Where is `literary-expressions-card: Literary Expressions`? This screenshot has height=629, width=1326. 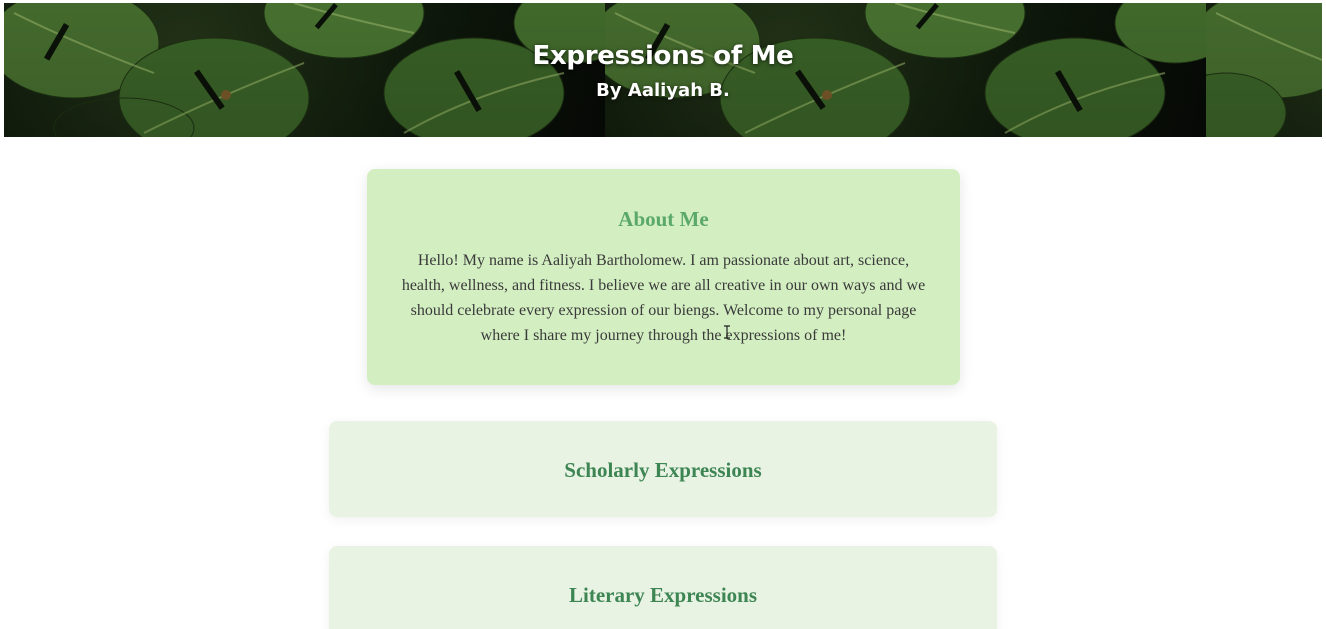 literary-expressions-card: Literary Expressions is located at coordinates (663, 587).